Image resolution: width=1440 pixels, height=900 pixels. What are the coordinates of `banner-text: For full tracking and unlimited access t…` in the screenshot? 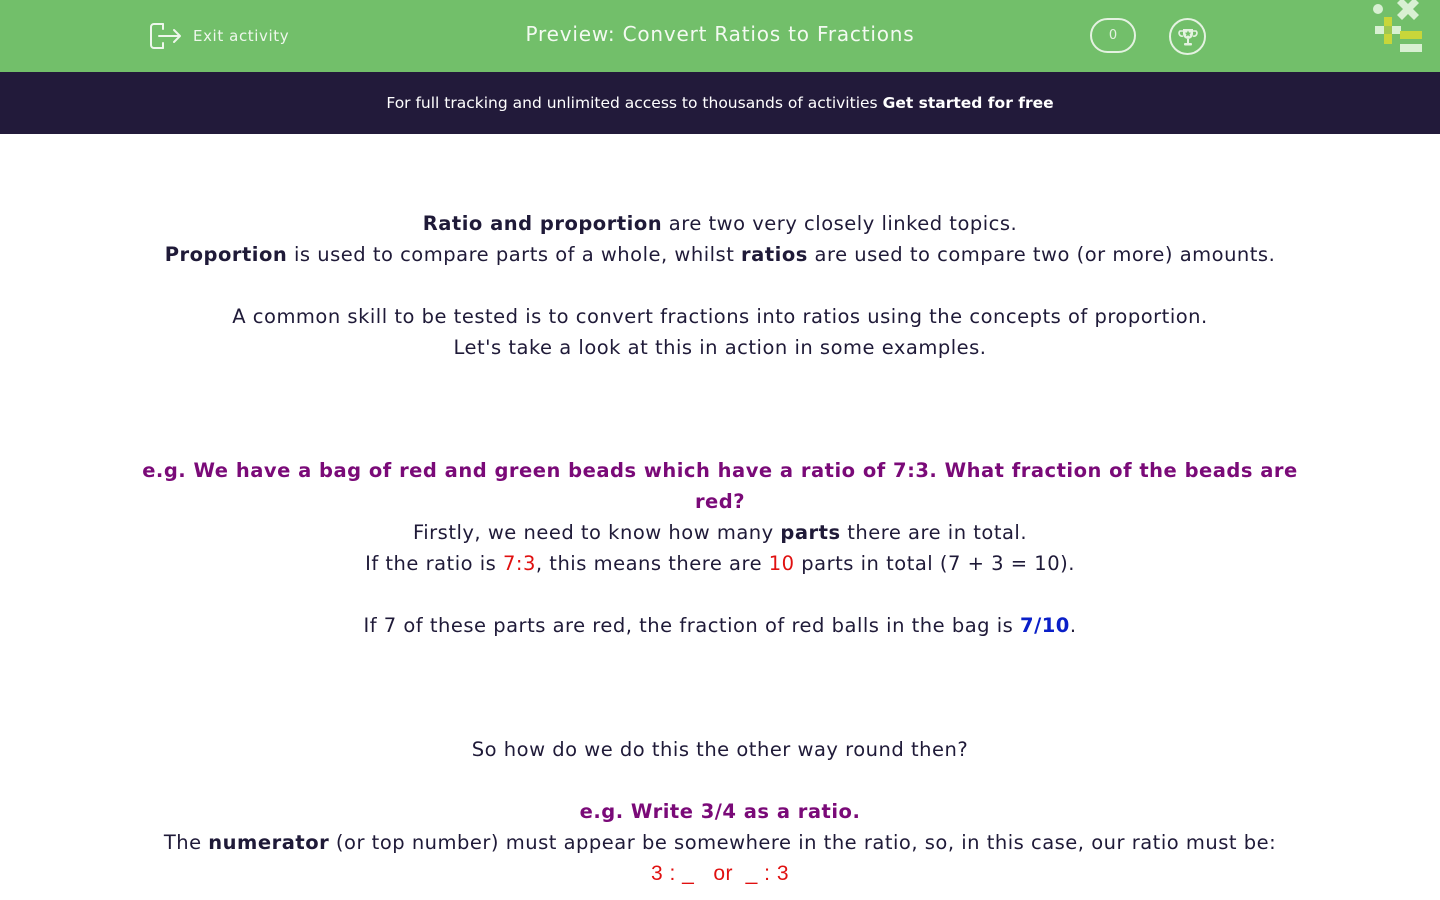 It's located at (632, 103).